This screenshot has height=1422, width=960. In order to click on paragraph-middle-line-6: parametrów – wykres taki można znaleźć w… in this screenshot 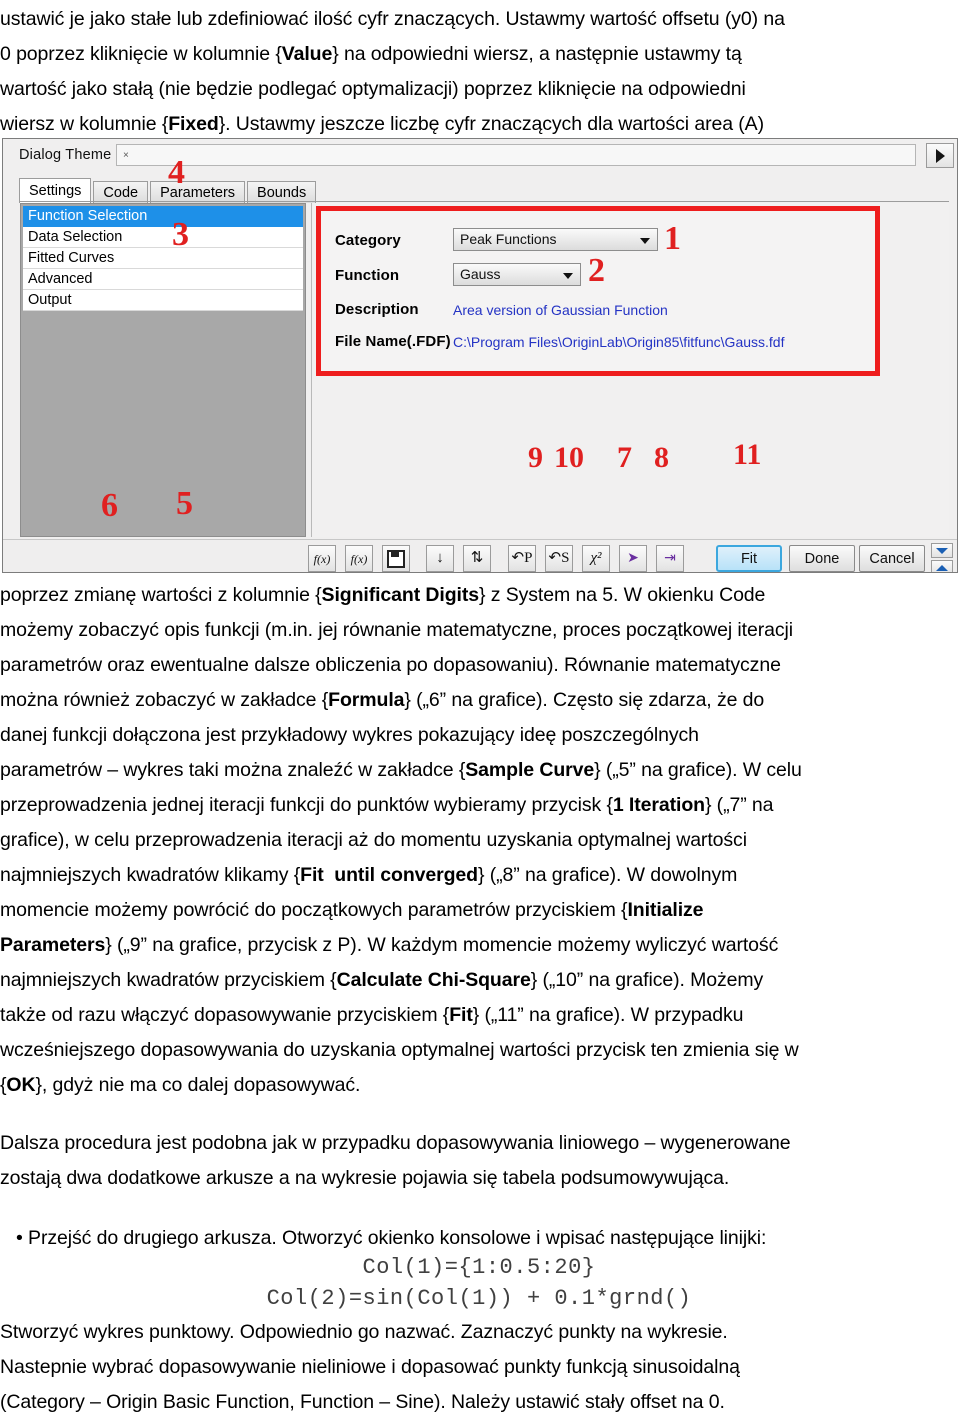, I will do `click(401, 770)`.